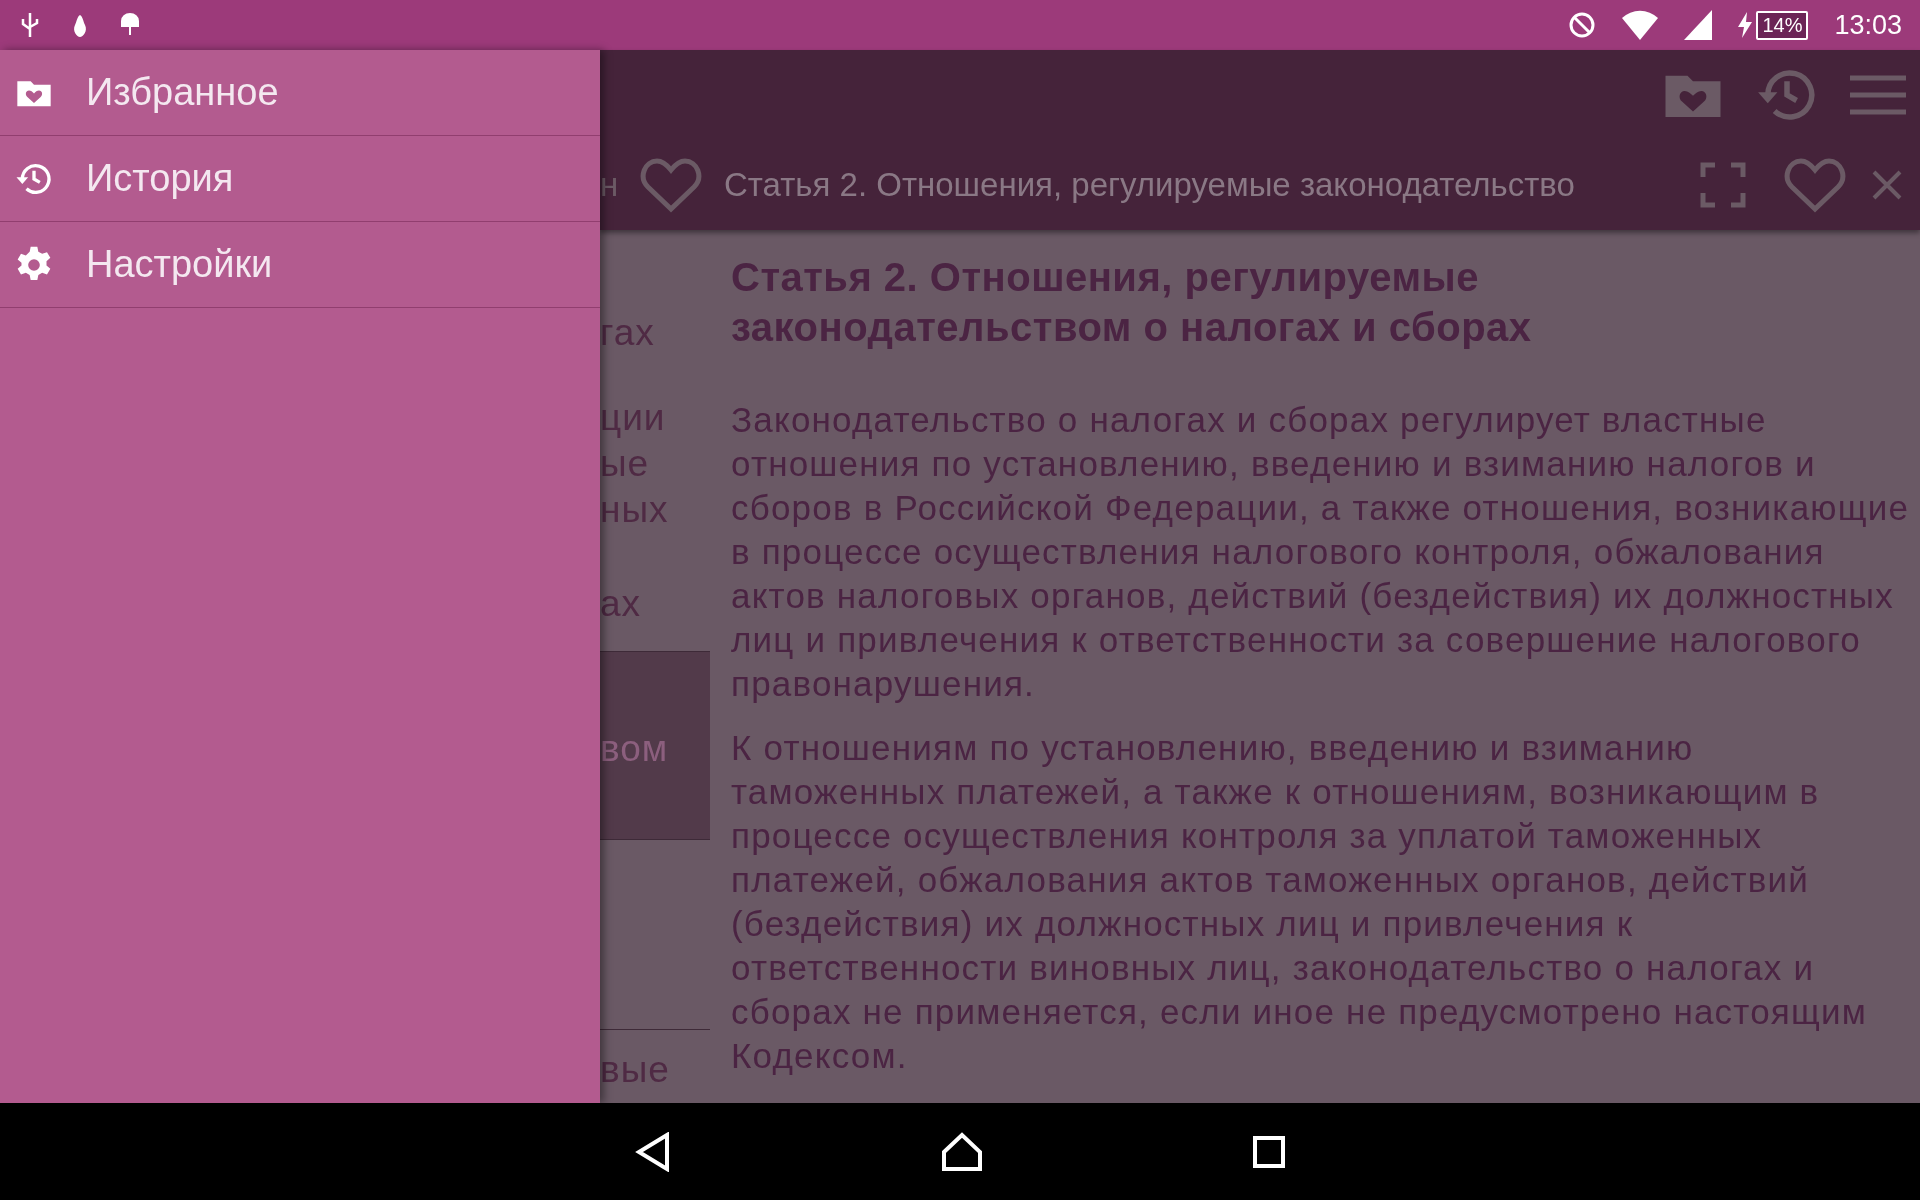 This screenshot has width=1920, height=1200. What do you see at coordinates (962, 1151) in the screenshot?
I see `home-icon` at bounding box center [962, 1151].